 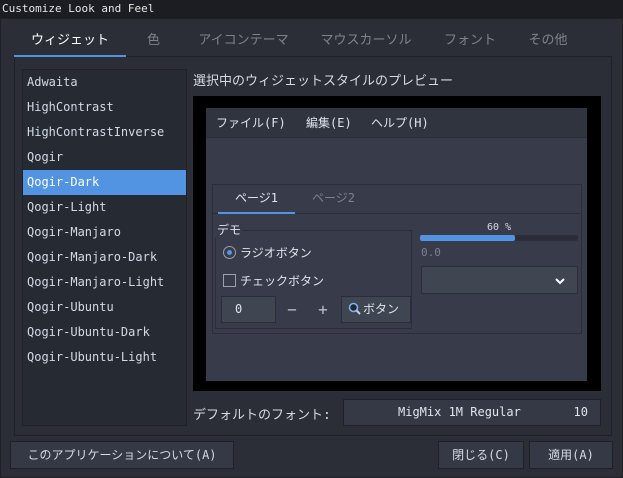 What do you see at coordinates (381, 309) in the screenshot?
I see `demo-button-label: ボタン` at bounding box center [381, 309].